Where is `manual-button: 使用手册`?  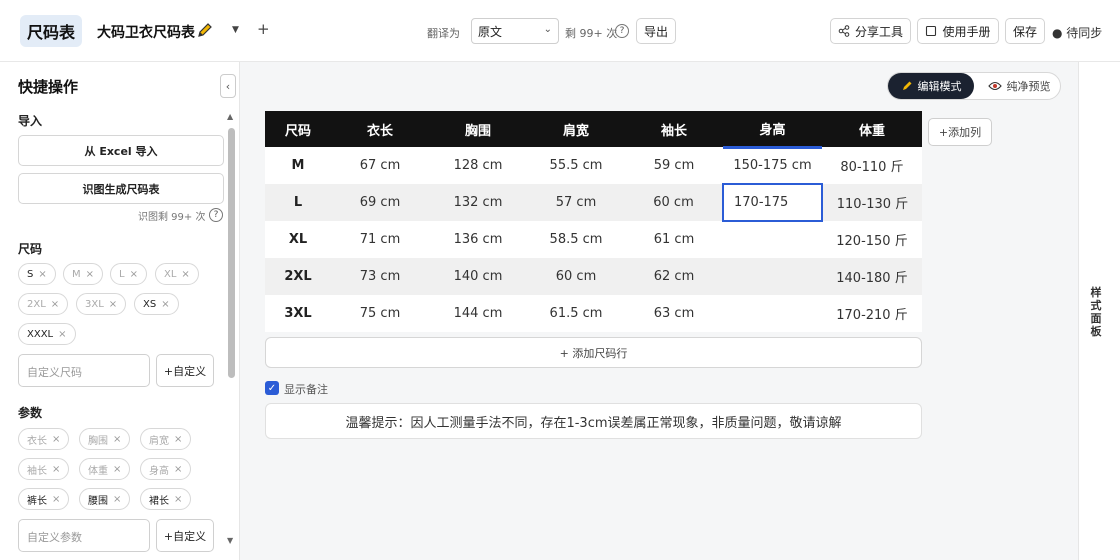
manual-button: 使用手册 is located at coordinates (958, 31).